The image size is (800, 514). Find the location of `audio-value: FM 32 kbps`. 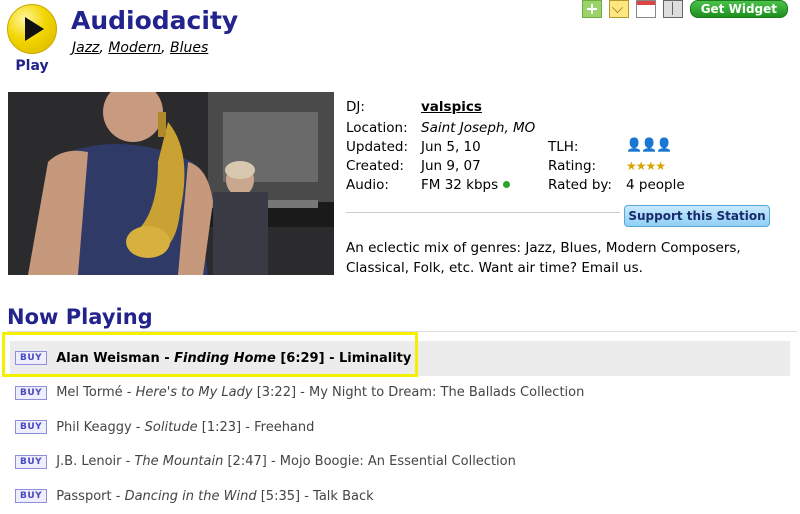

audio-value: FM 32 kbps is located at coordinates (460, 185).